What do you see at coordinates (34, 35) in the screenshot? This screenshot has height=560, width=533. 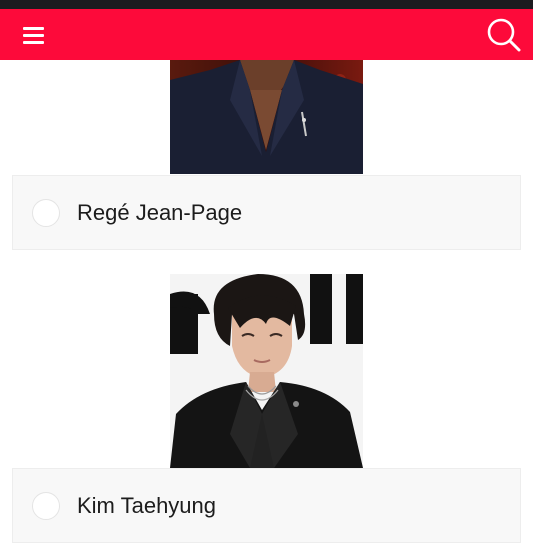 I see `menu-button` at bounding box center [34, 35].